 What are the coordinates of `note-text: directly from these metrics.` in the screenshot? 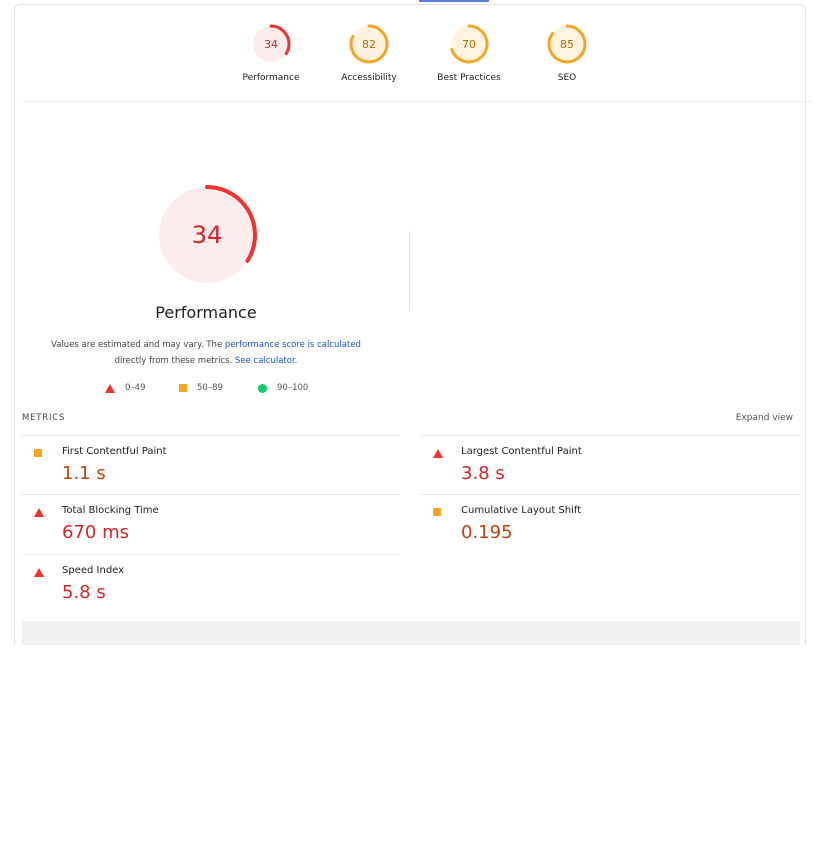 It's located at (174, 361).